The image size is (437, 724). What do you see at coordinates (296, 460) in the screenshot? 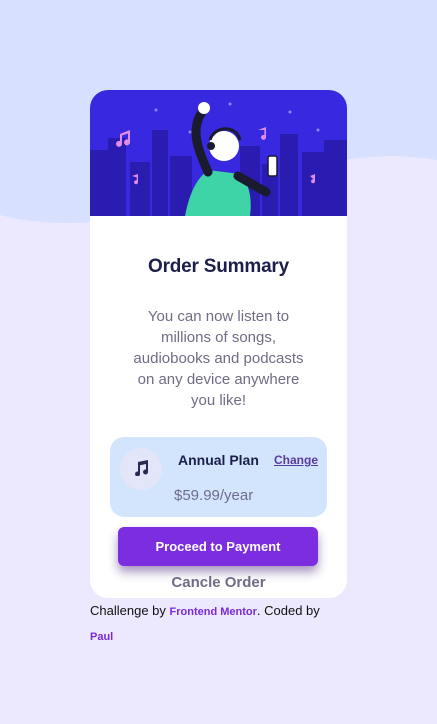
I see `change-plan-link: Change` at bounding box center [296, 460].